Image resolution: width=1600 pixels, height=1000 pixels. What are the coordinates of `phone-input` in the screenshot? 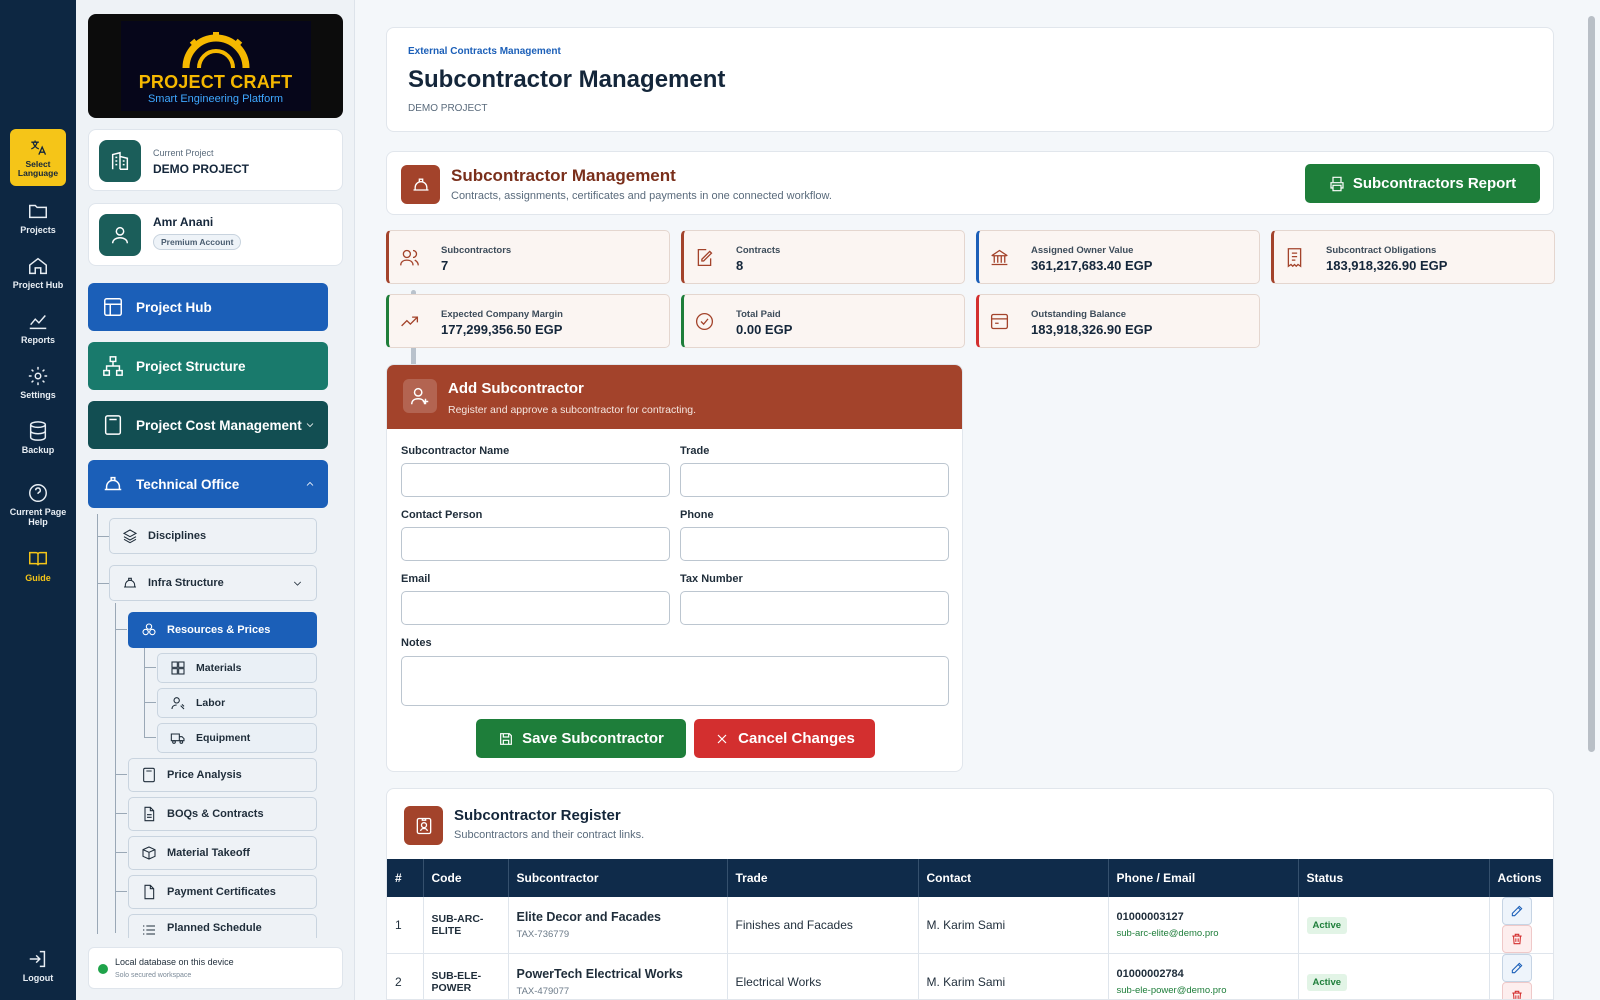 It's located at (814, 544).